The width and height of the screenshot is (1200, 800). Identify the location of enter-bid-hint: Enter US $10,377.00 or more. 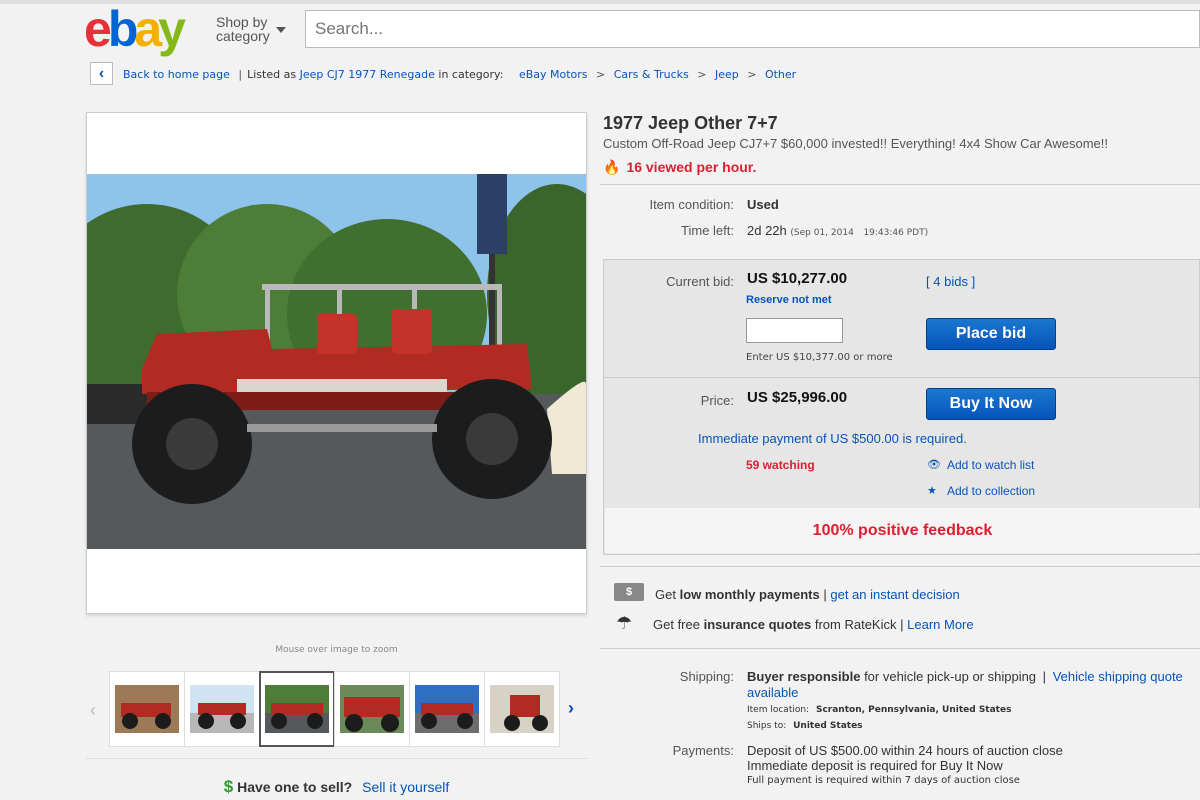
(819, 357).